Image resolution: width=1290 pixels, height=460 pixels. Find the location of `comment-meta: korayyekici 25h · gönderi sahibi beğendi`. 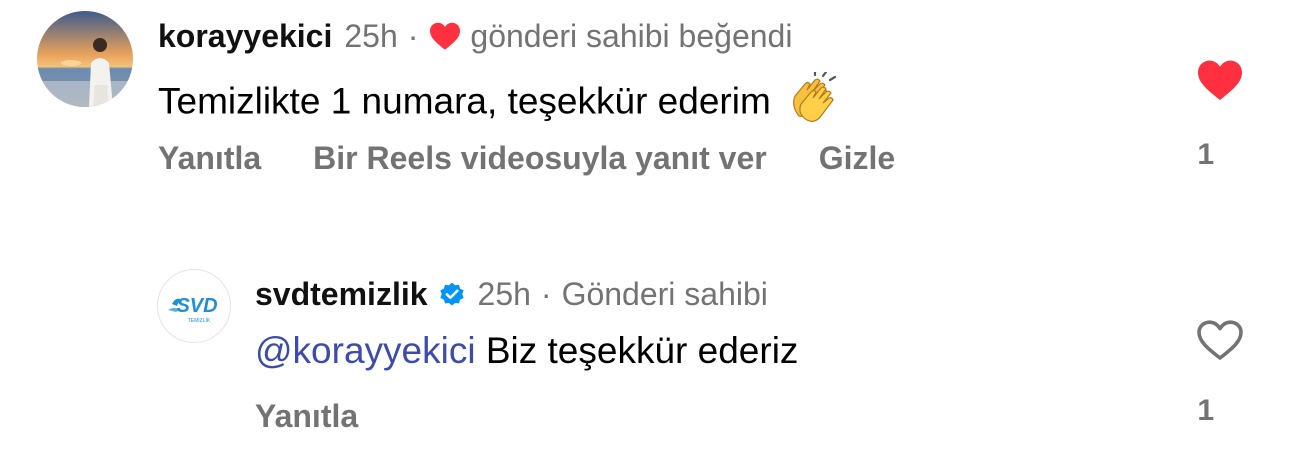

comment-meta: korayyekici 25h · gönderi sahibi beğendi is located at coordinates (475, 36).